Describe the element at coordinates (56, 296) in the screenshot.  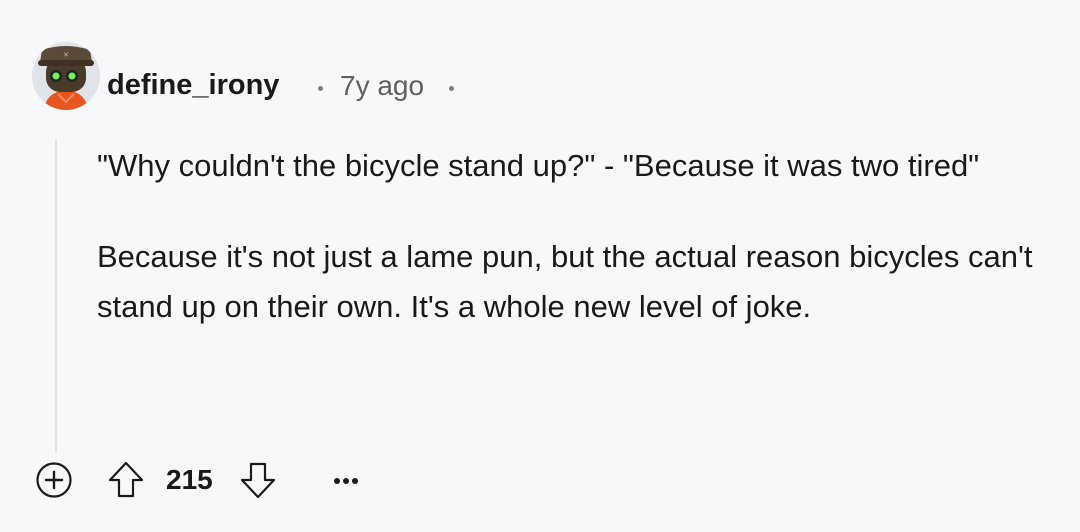
I see `thread-line` at that location.